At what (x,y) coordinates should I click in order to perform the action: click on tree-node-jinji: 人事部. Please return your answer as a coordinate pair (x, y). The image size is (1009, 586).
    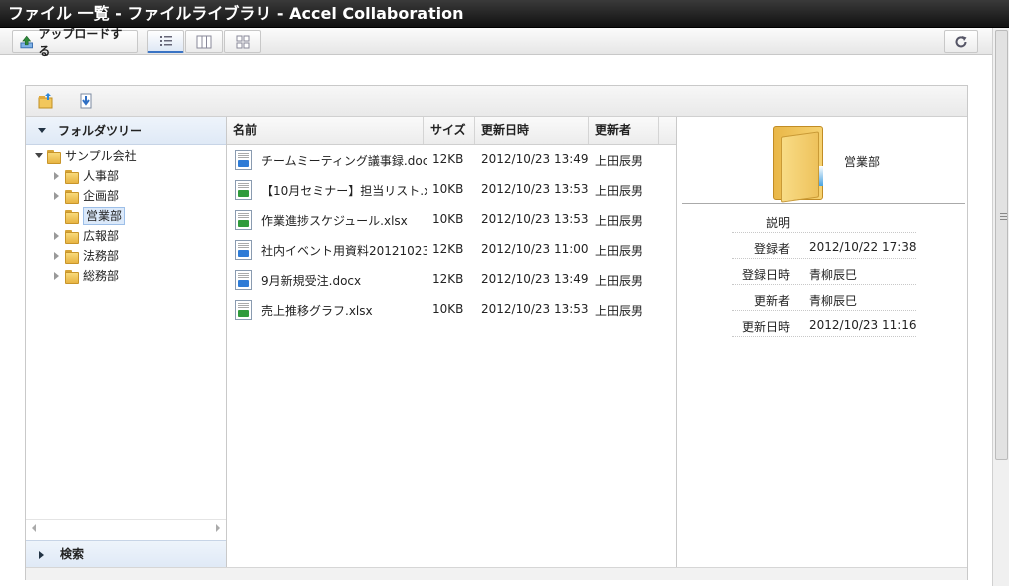
    Looking at the image, I should click on (86, 176).